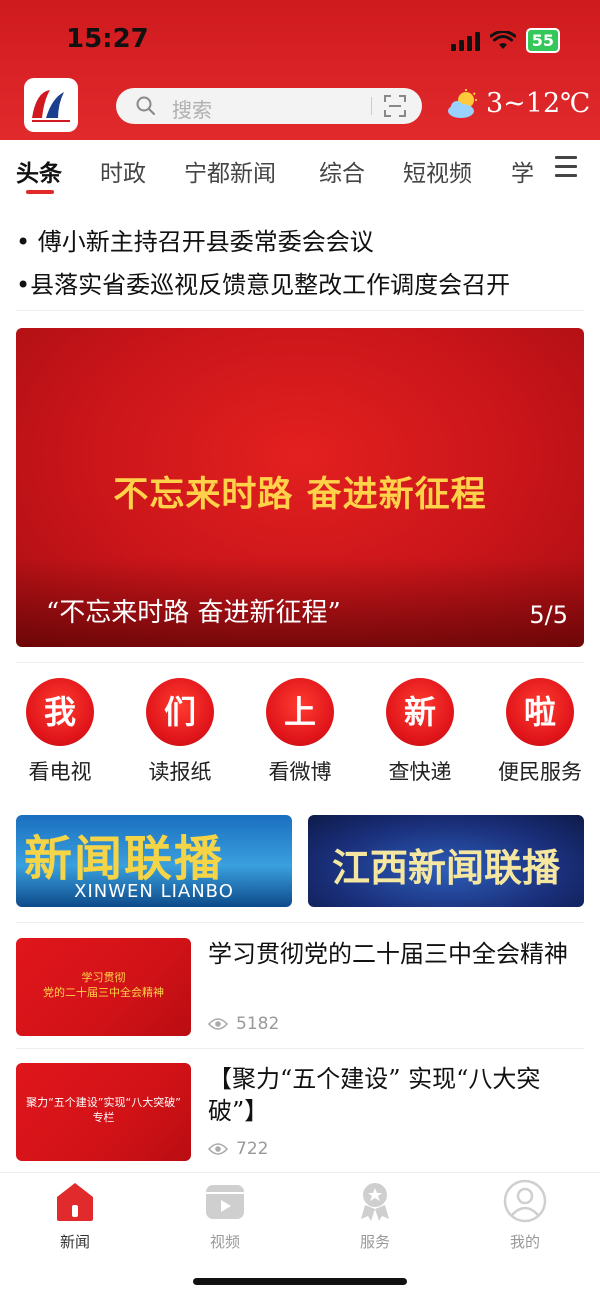  Describe the element at coordinates (224, 1242) in the screenshot. I see `nav-label: 视频` at that location.